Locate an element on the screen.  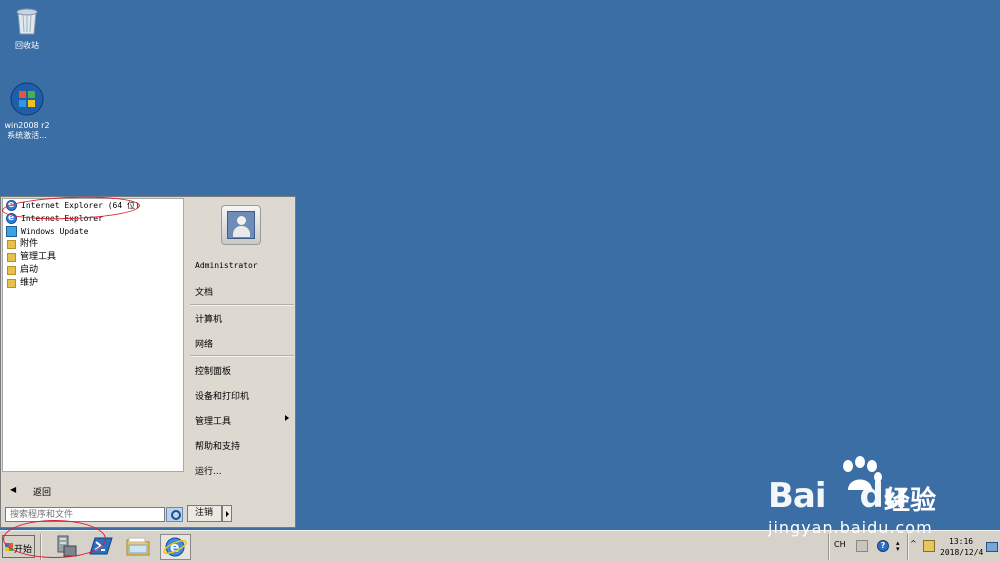
desktop-icon-recycle-bin: 回收站 is located at coordinates (27, 28).